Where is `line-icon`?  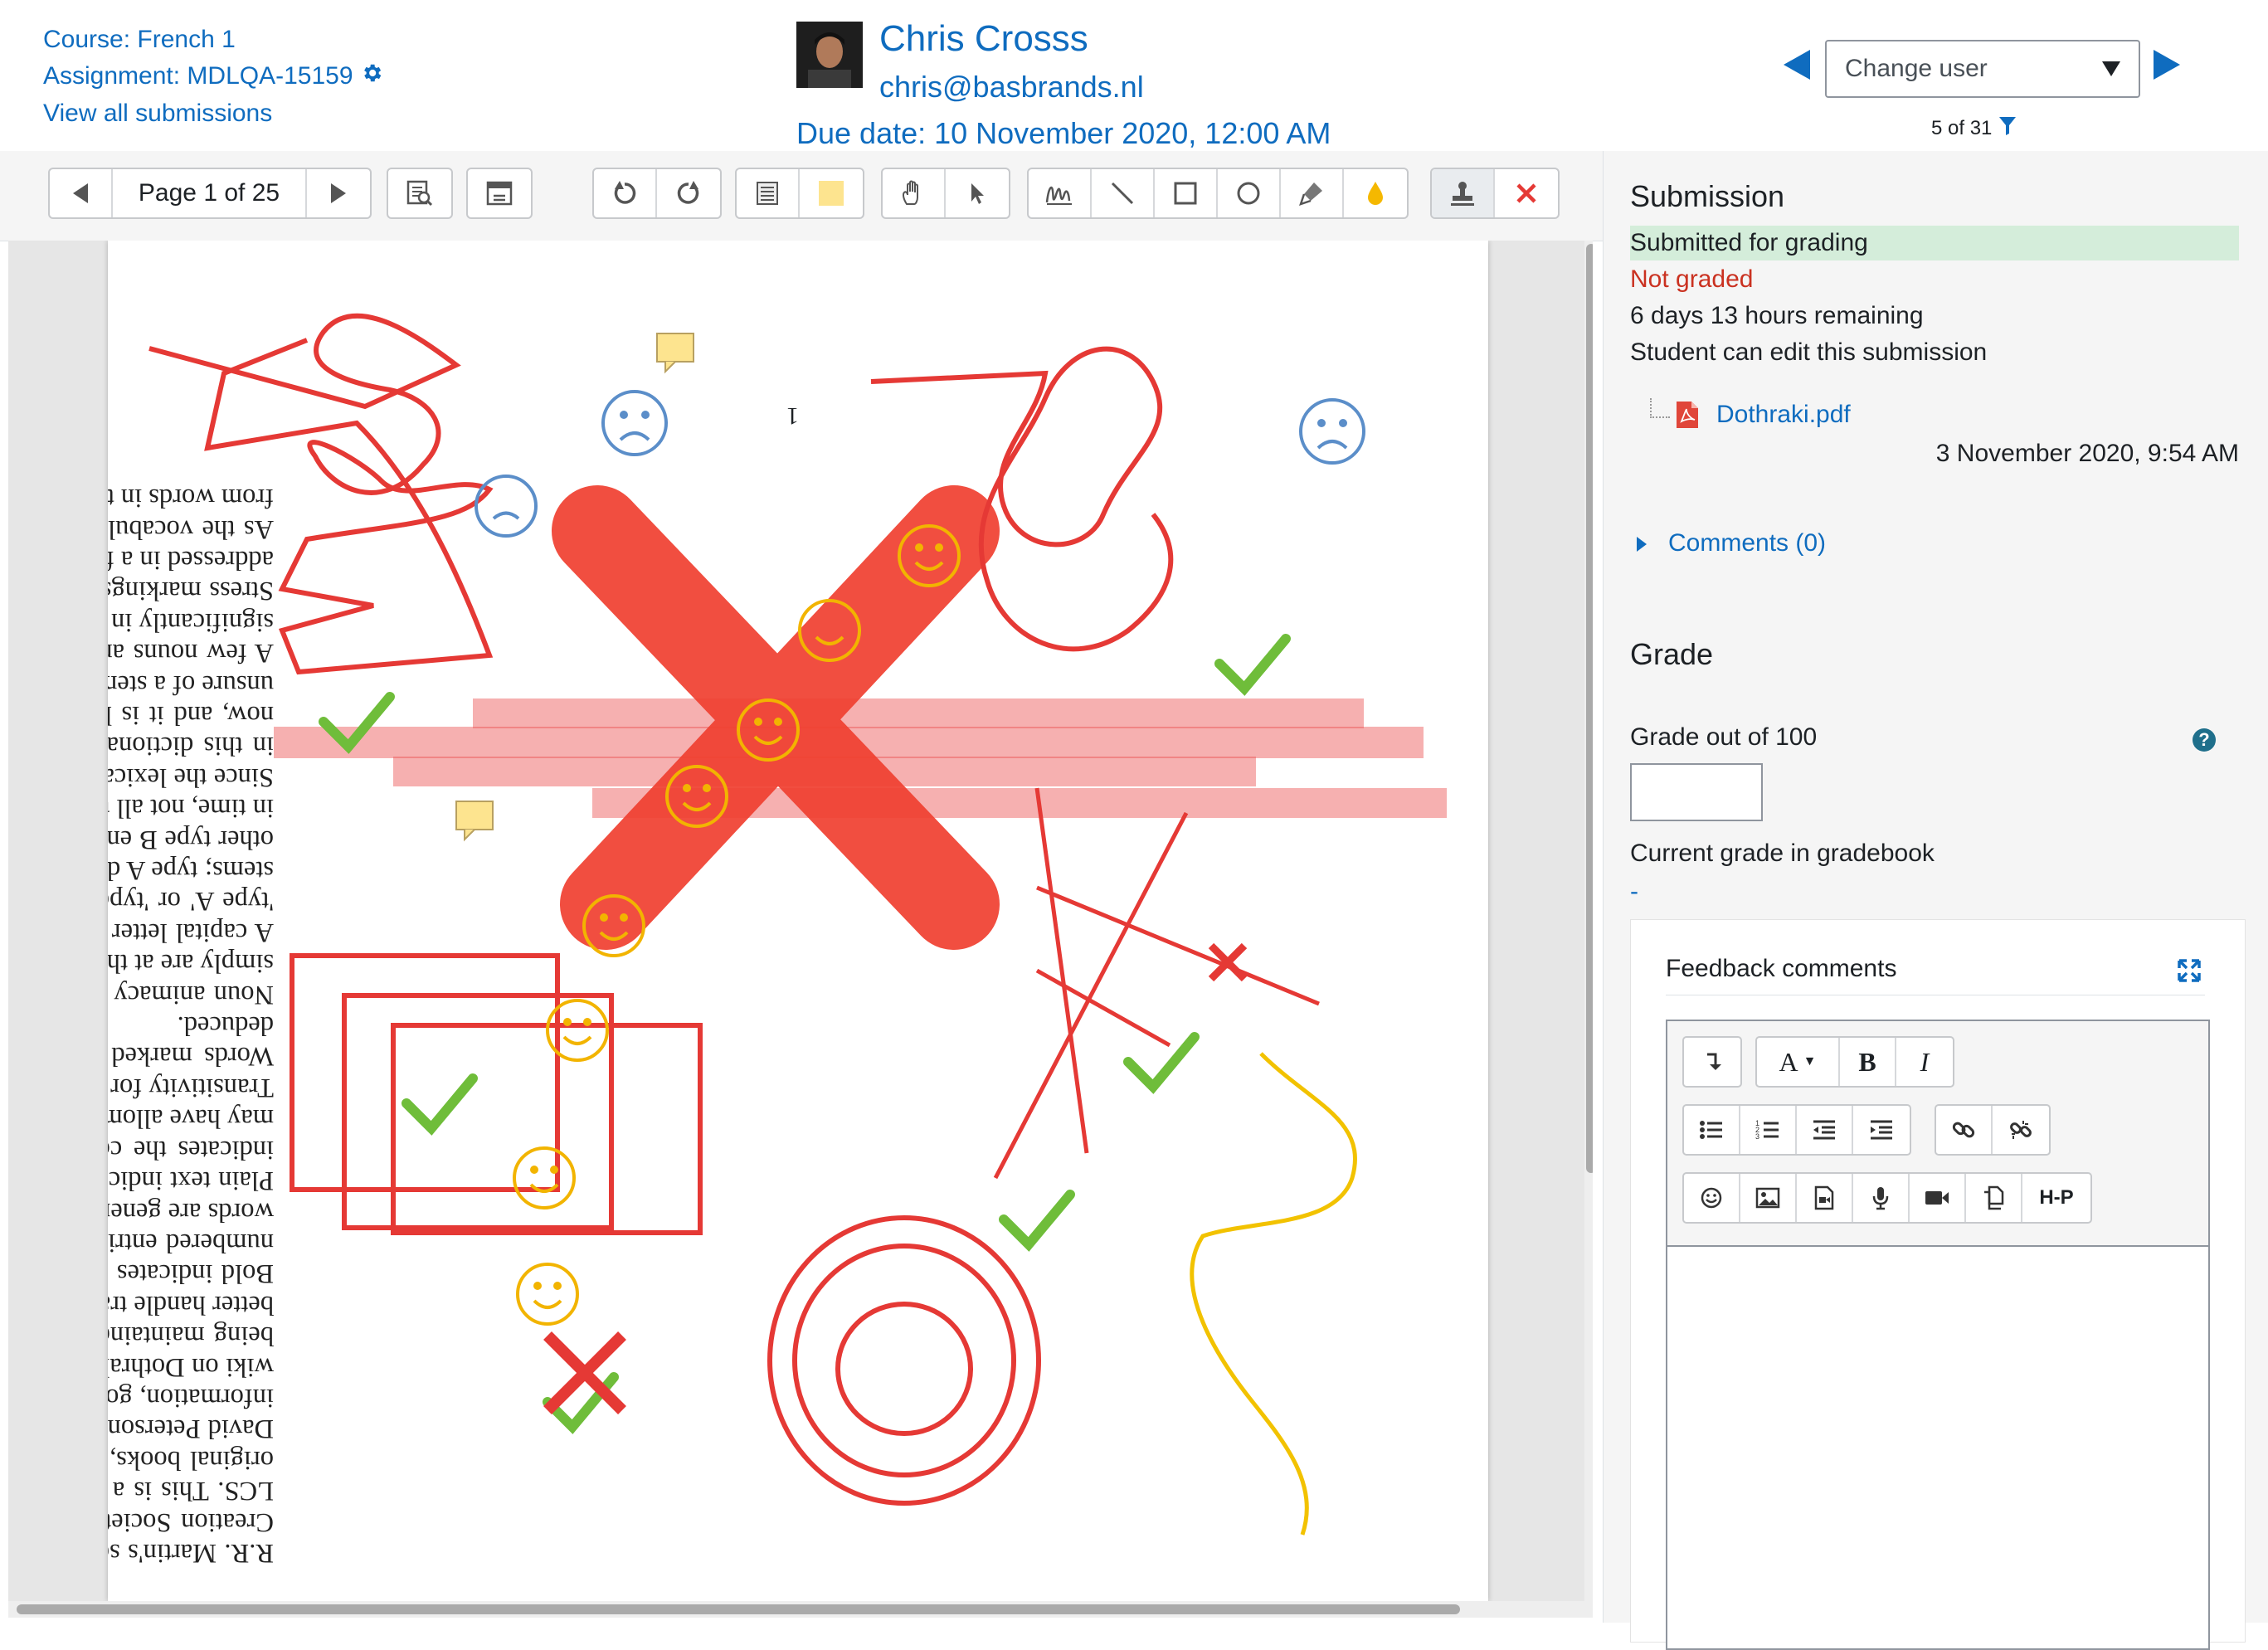
line-icon is located at coordinates (1123, 193).